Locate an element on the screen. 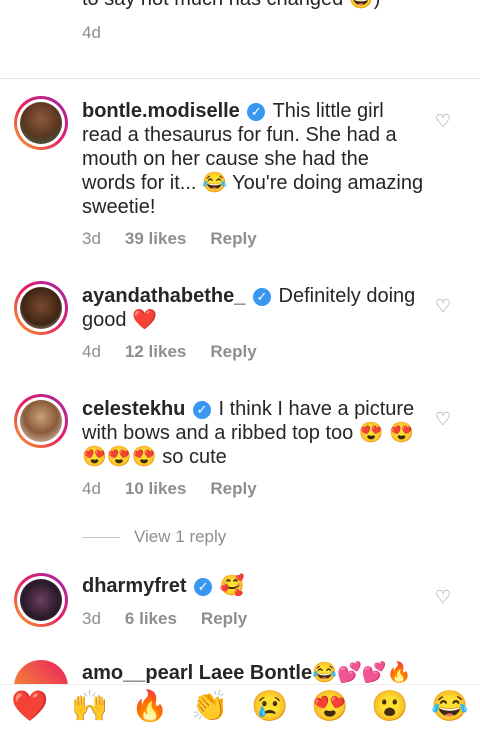  crying-emoji-button: 😢 is located at coordinates (269, 707).